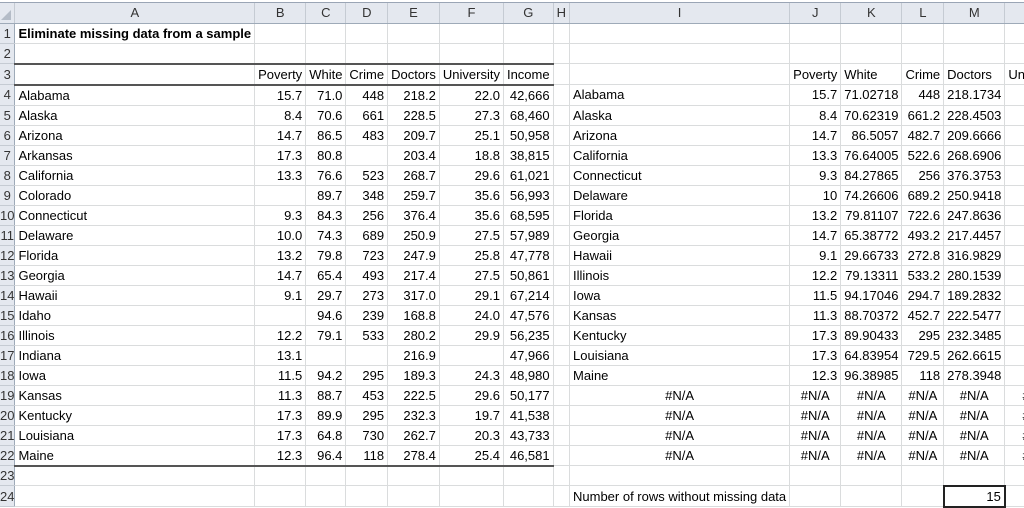  I want to click on left-data-cell: 25.4, so click(471, 456).